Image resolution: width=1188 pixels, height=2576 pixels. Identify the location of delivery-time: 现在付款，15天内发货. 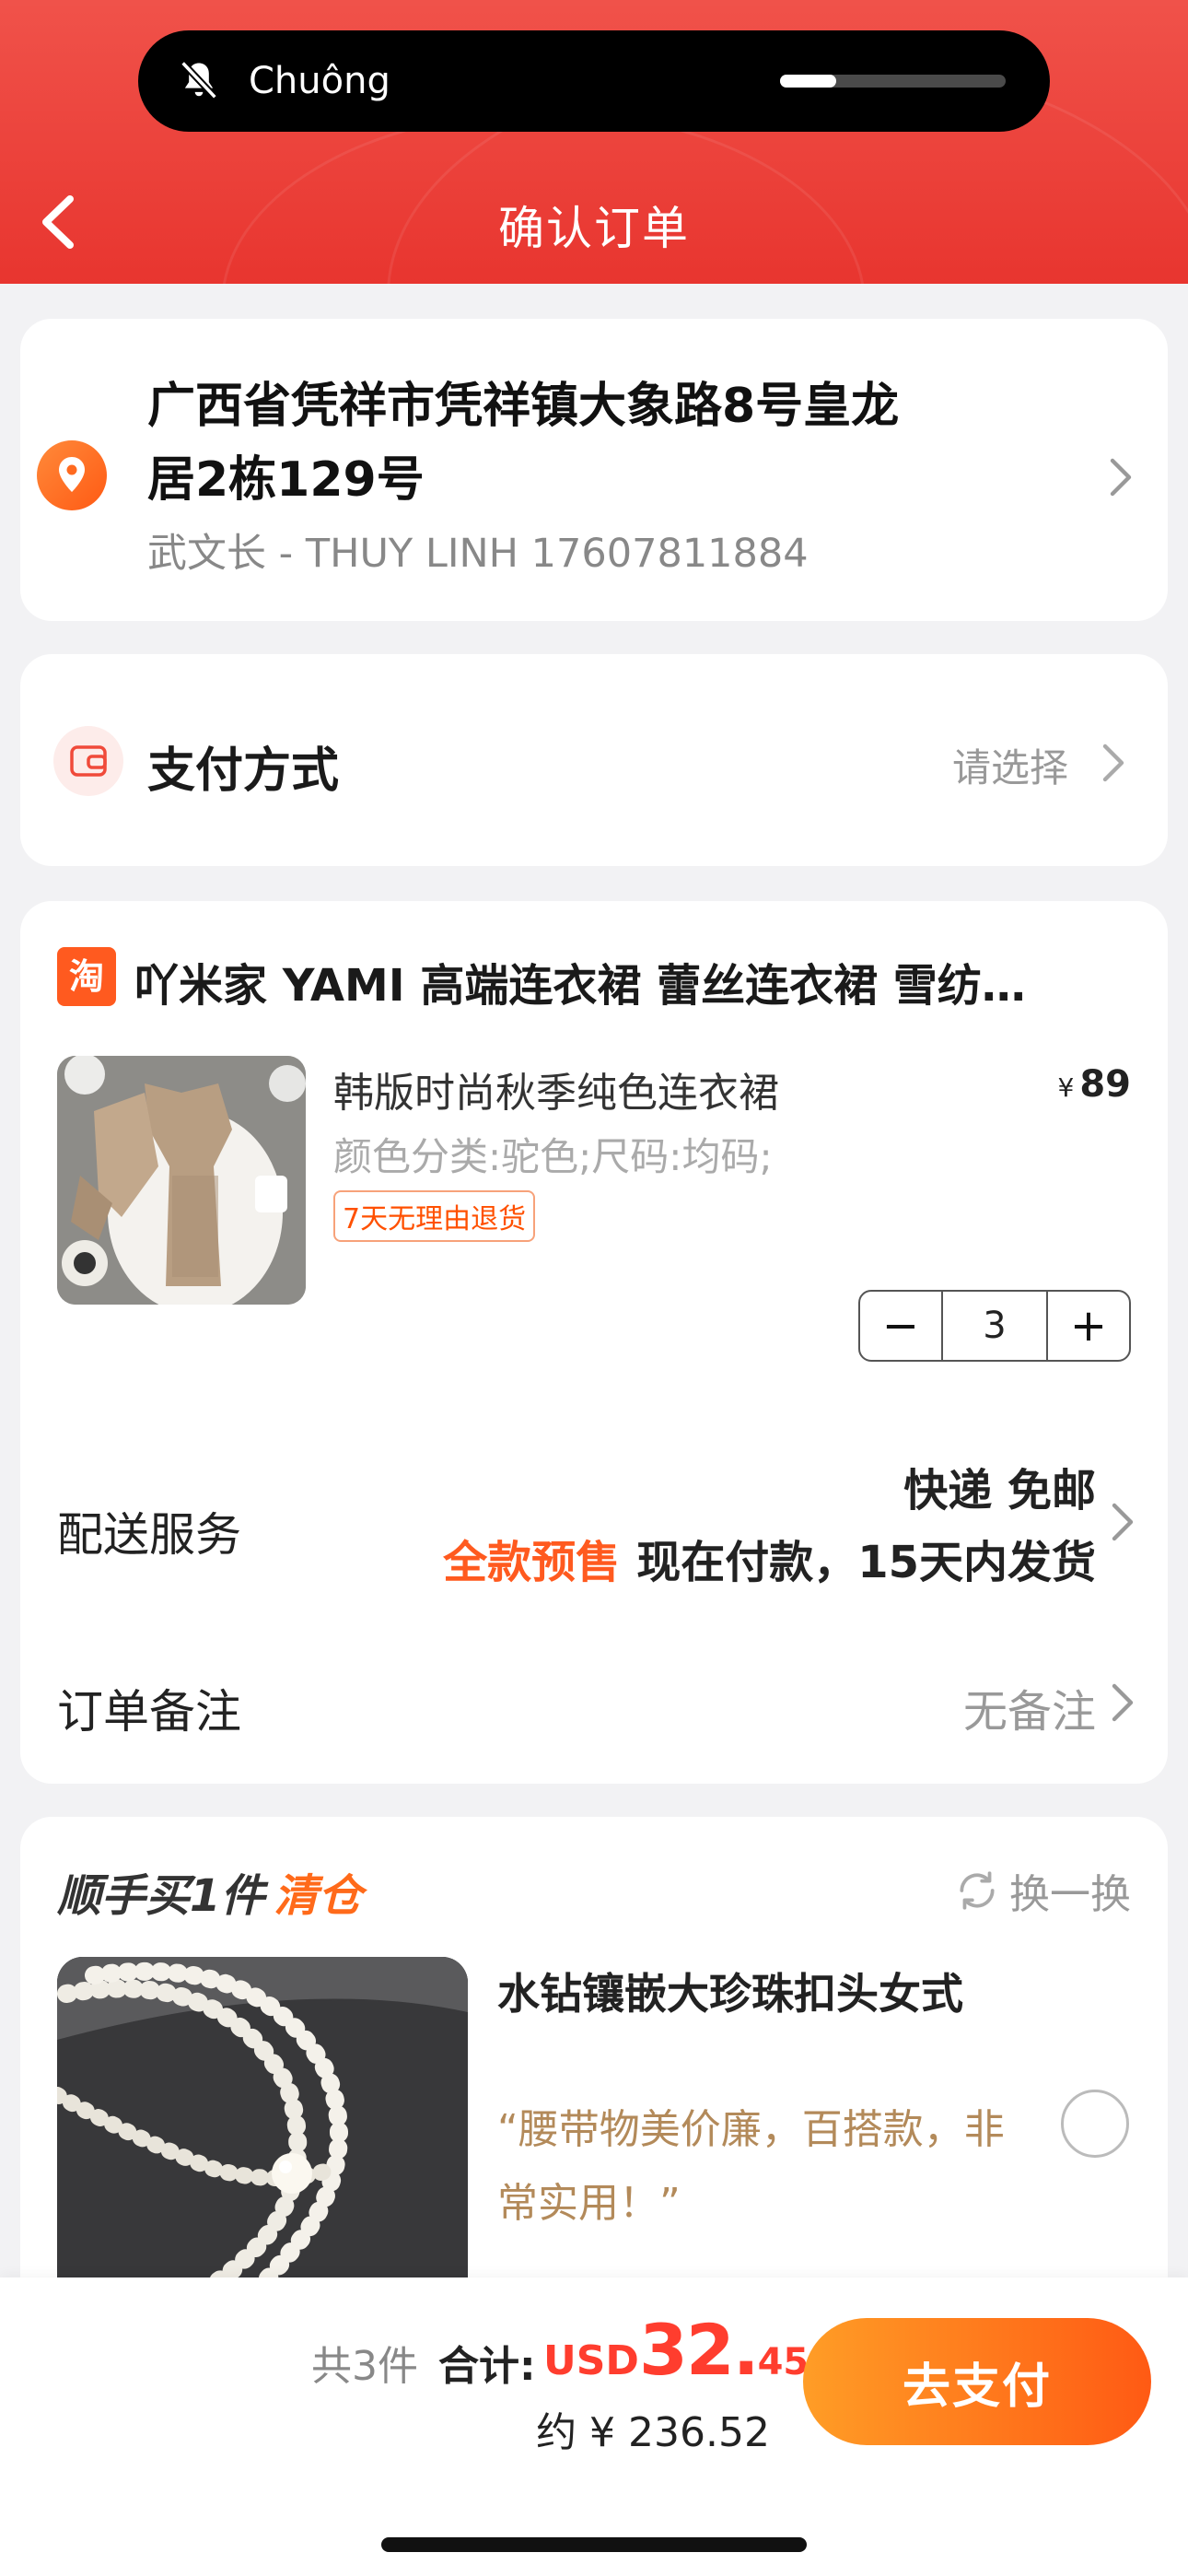
(866, 1562).